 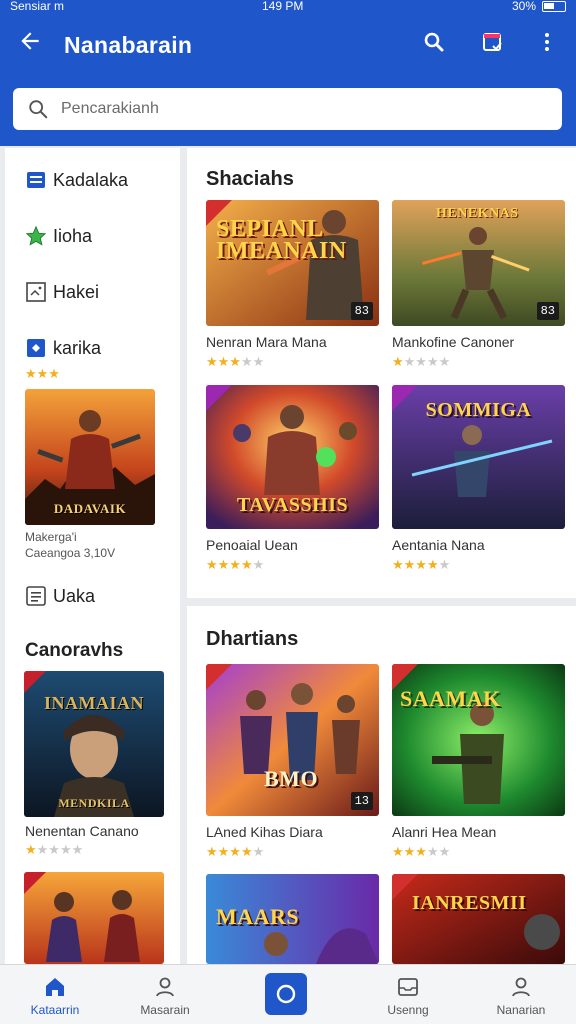 What do you see at coordinates (94, 703) in the screenshot?
I see `side-game-art-title: INAMAIAN` at bounding box center [94, 703].